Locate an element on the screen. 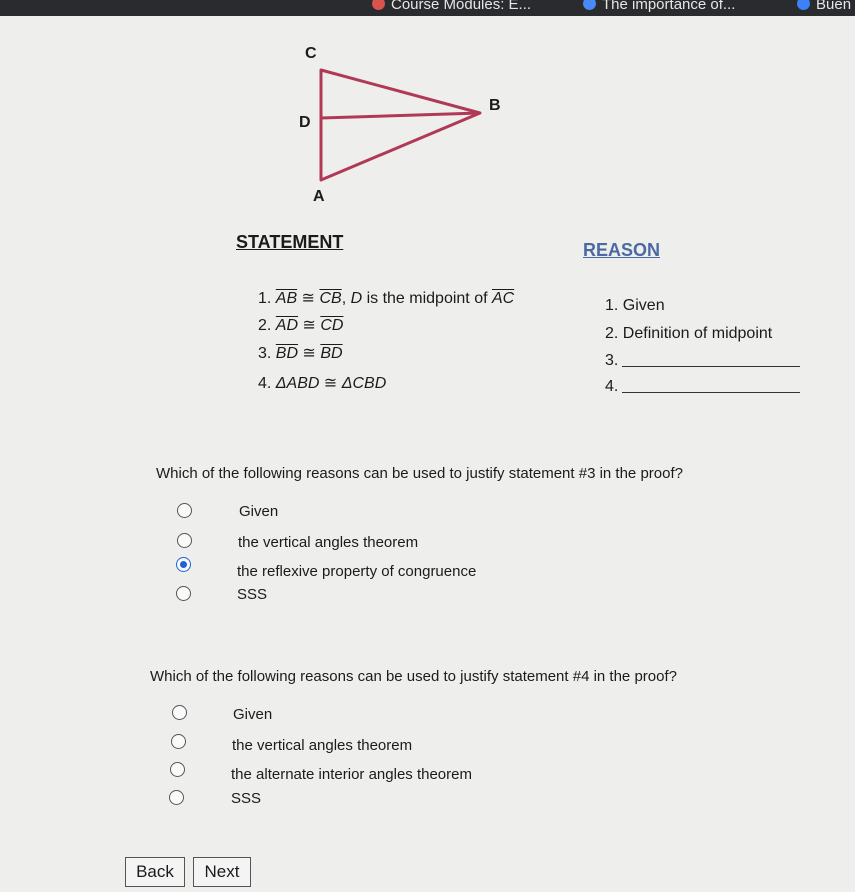  statement-heading: STATEMENT is located at coordinates (290, 242).